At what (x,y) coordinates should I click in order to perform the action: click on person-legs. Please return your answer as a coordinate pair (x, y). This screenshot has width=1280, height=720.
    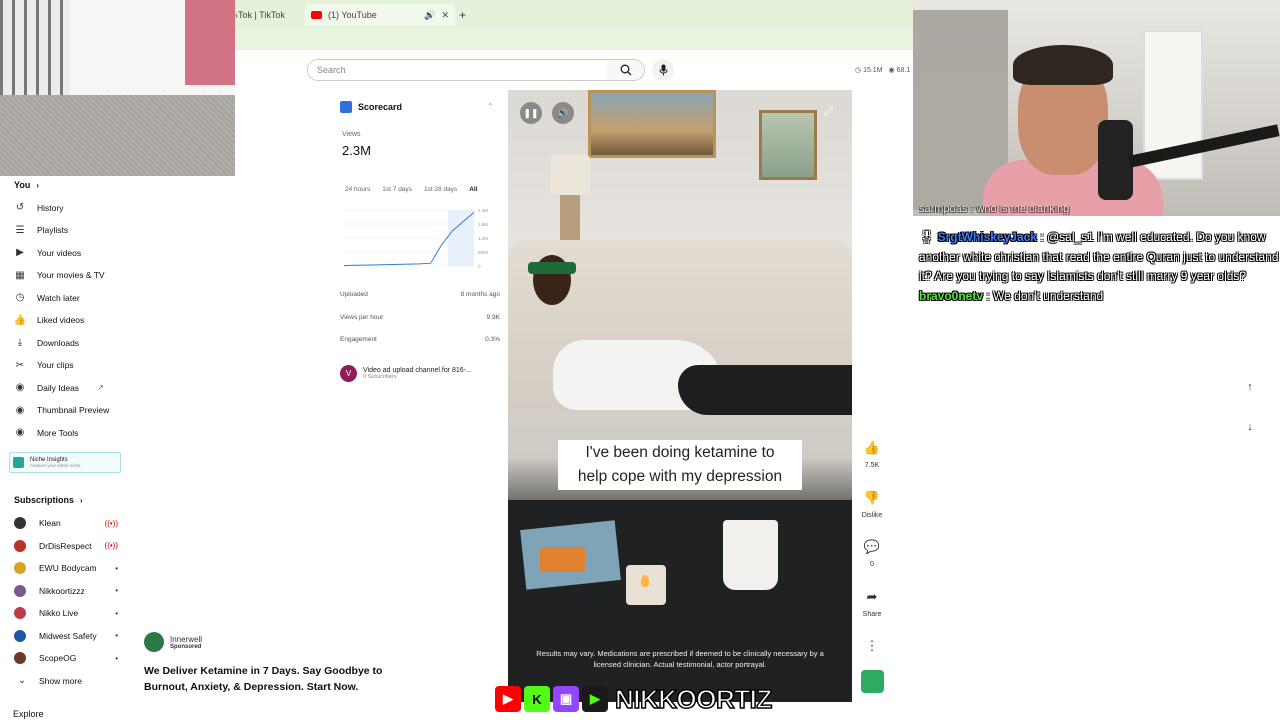
    Looking at the image, I should click on (765, 390).